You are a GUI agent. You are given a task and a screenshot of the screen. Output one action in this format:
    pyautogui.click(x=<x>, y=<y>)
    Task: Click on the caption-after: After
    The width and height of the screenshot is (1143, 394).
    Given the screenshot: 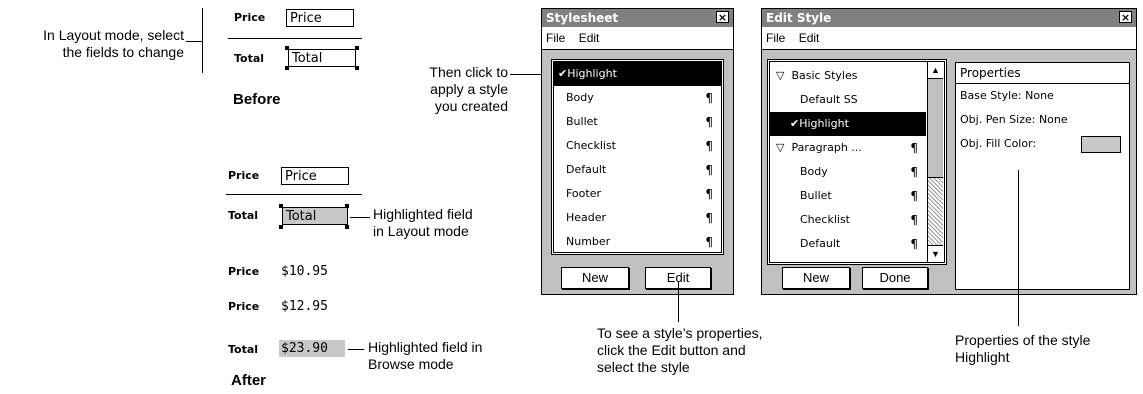 What is the action you would take?
    pyautogui.click(x=249, y=380)
    